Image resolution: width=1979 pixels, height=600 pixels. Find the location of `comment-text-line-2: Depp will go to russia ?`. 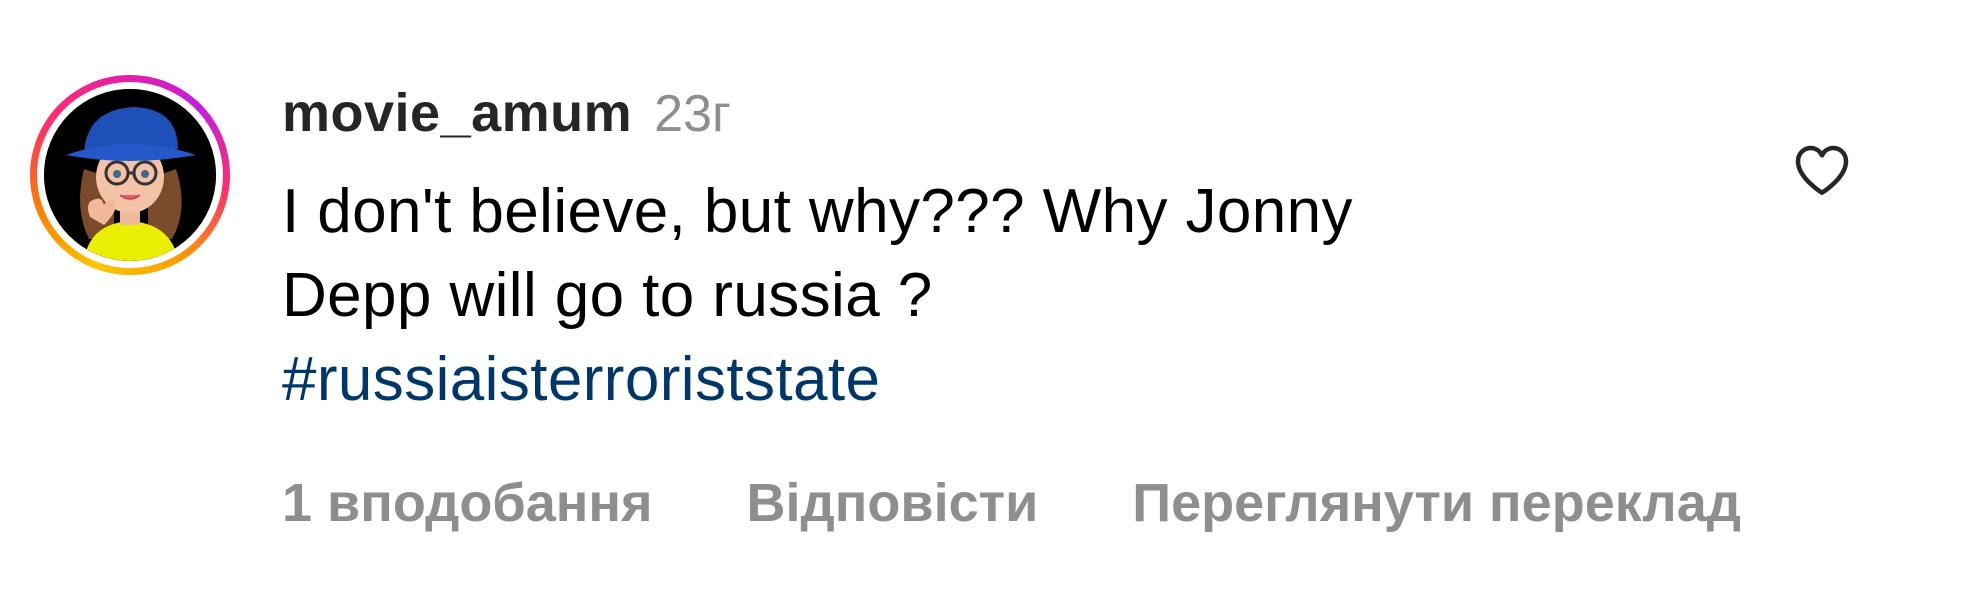

comment-text-line-2: Depp will go to russia ? is located at coordinates (607, 295).